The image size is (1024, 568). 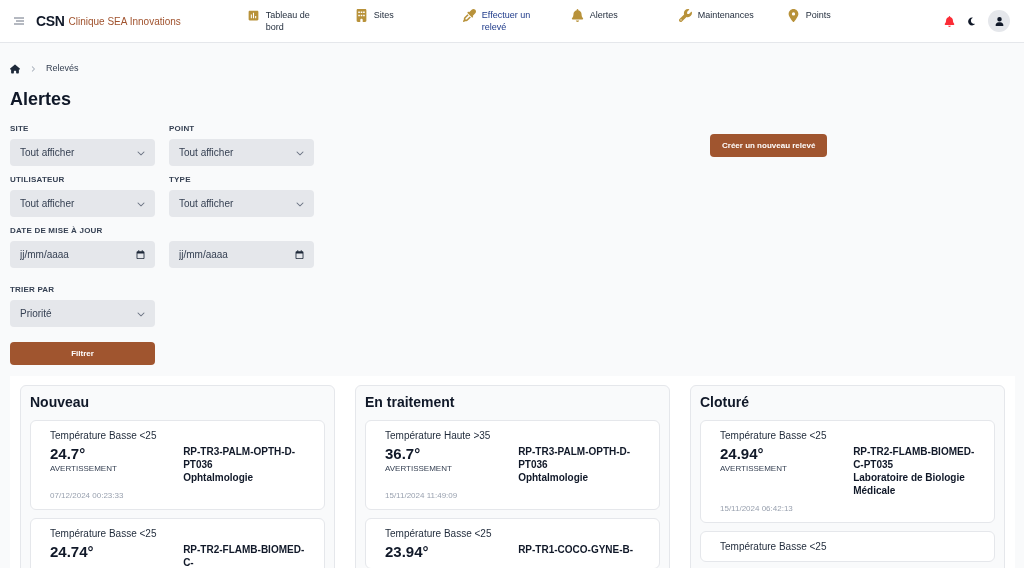 I want to click on dropper-icon, so click(x=469, y=15).